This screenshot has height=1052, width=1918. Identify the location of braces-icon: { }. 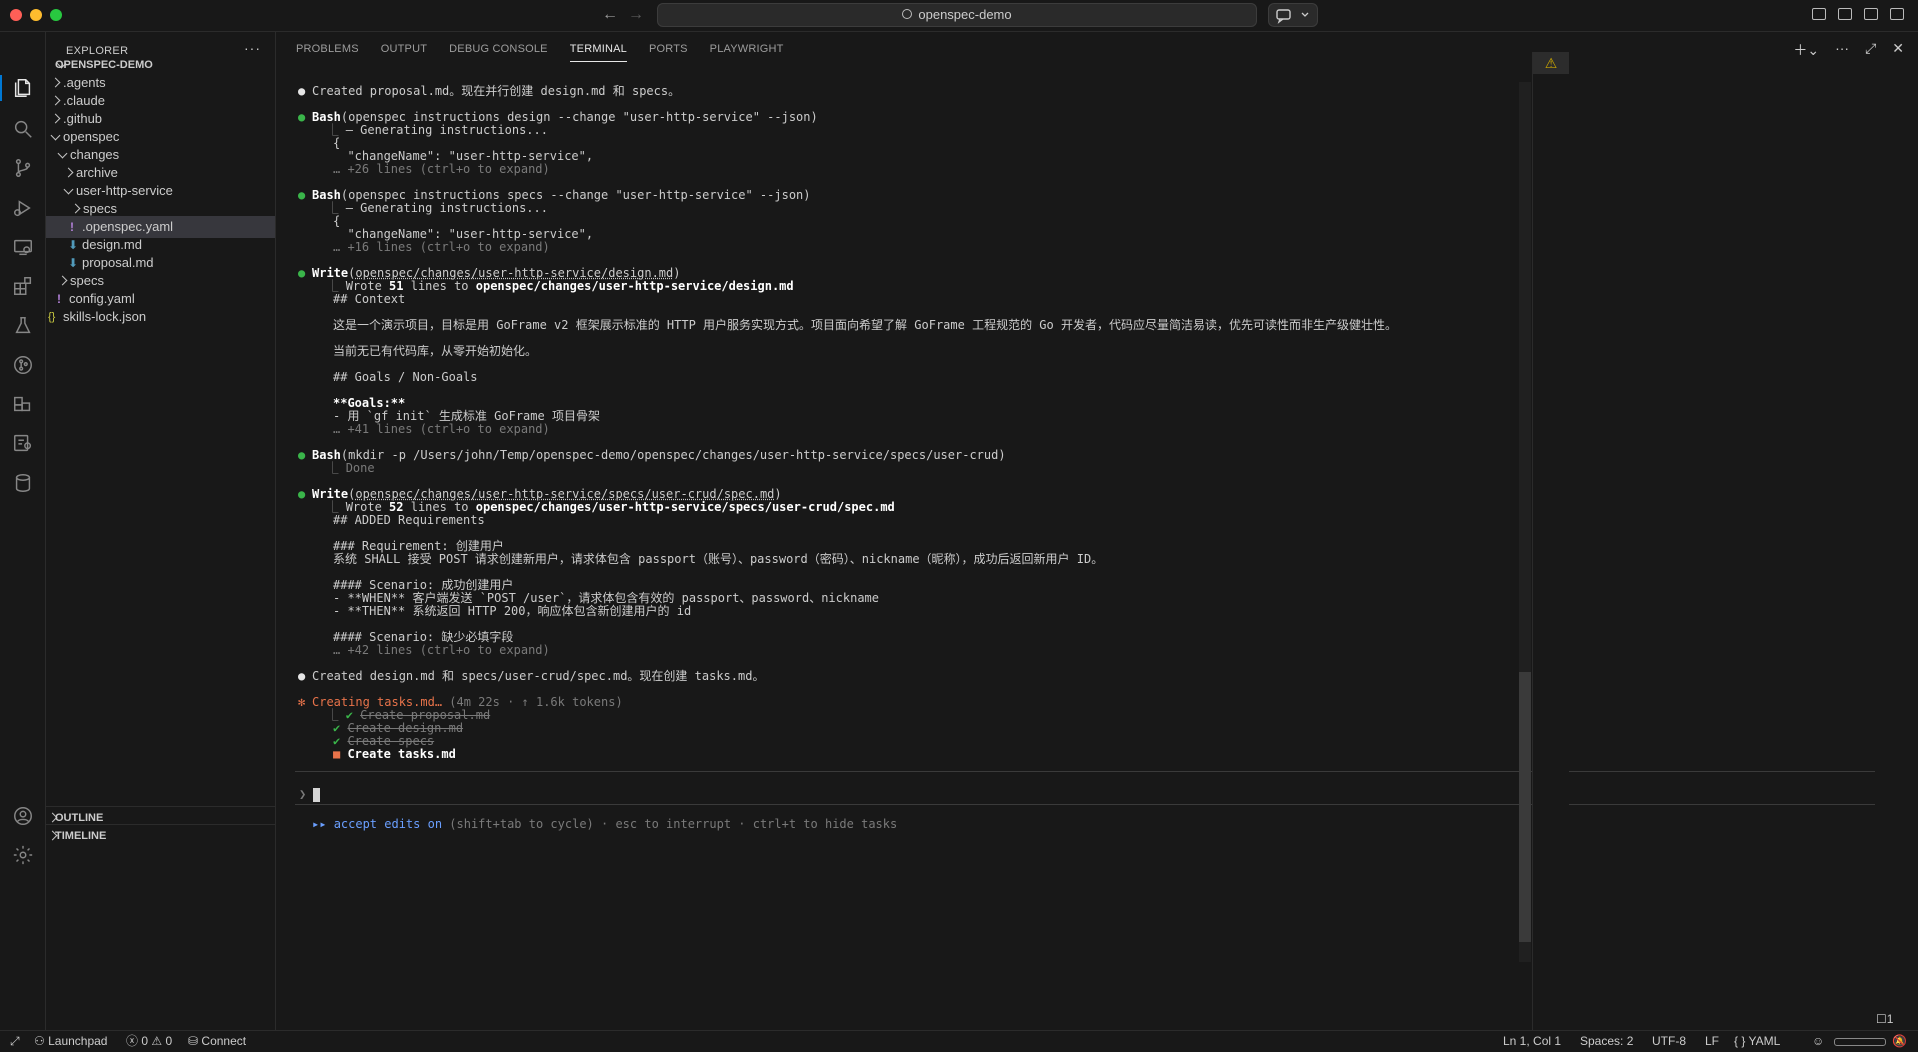
(1740, 1041).